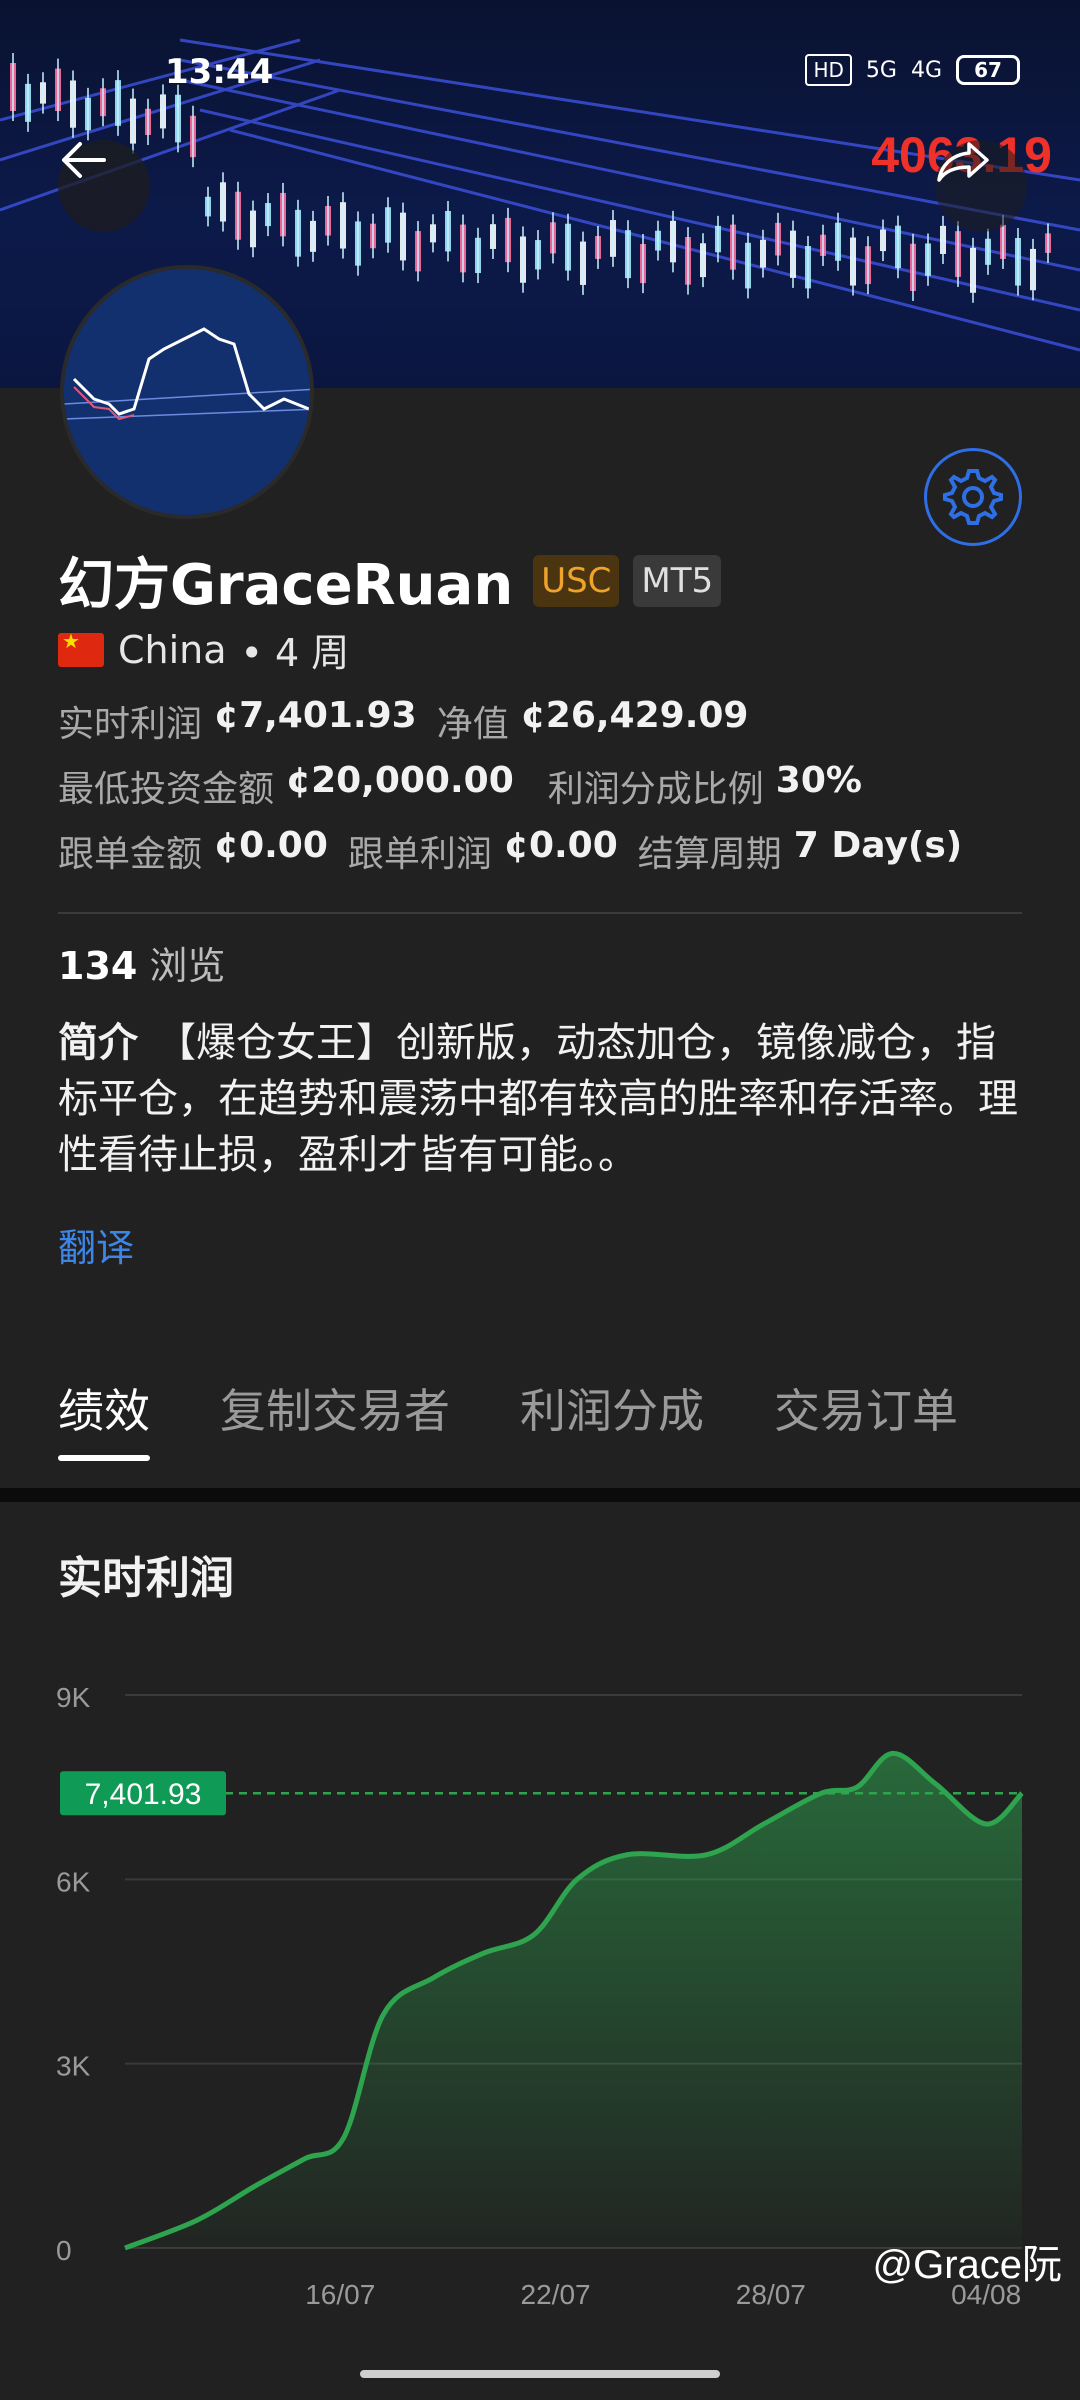 This screenshot has width=1080, height=2400. I want to click on realtime-profit-label: 实时利润, so click(130, 724).